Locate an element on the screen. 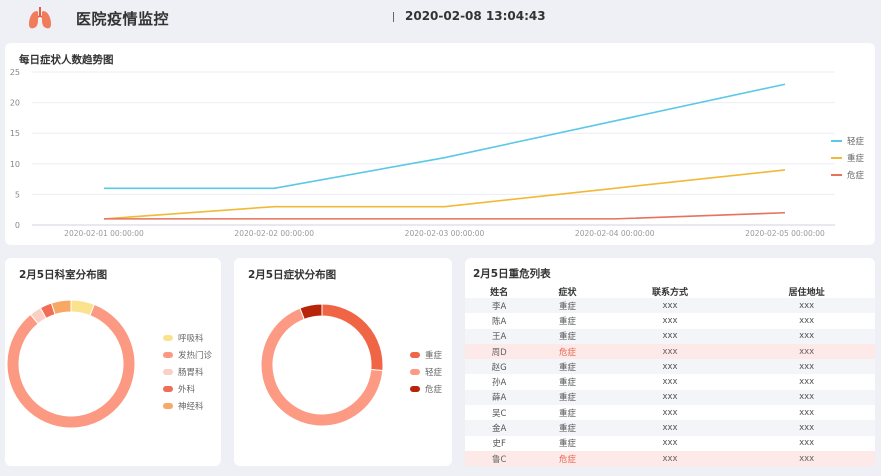 This screenshot has width=881, height=476. lungs-icon is located at coordinates (40, 18).